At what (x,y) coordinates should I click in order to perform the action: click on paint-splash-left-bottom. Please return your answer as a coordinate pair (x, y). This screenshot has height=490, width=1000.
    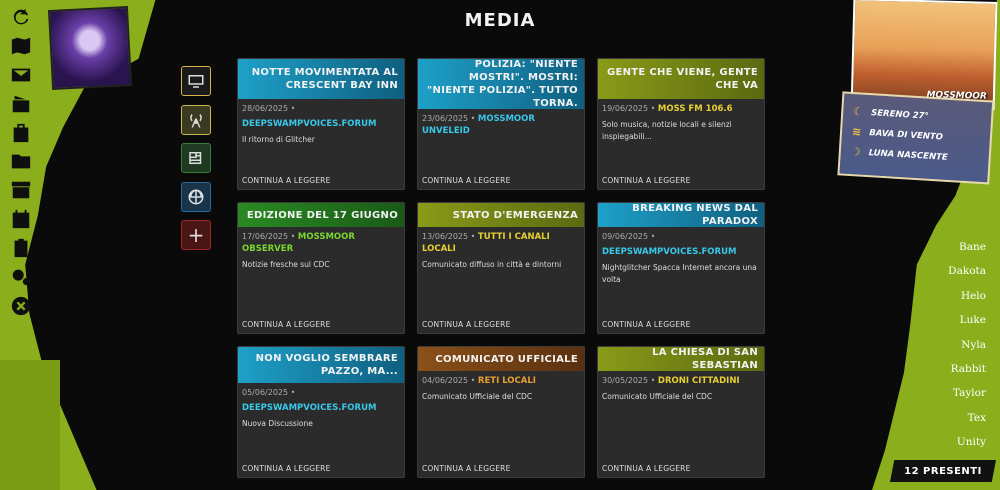
    Looking at the image, I should click on (30, 425).